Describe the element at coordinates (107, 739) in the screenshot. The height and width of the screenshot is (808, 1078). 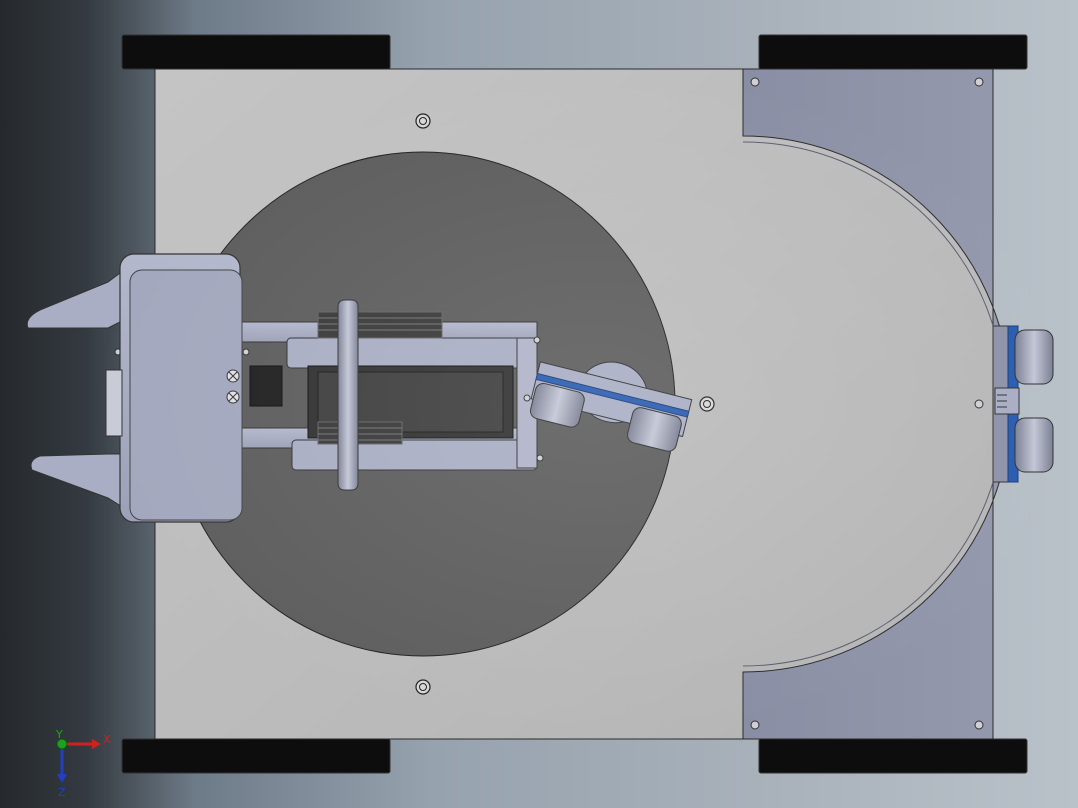
I see `triad-x-label: X` at that location.